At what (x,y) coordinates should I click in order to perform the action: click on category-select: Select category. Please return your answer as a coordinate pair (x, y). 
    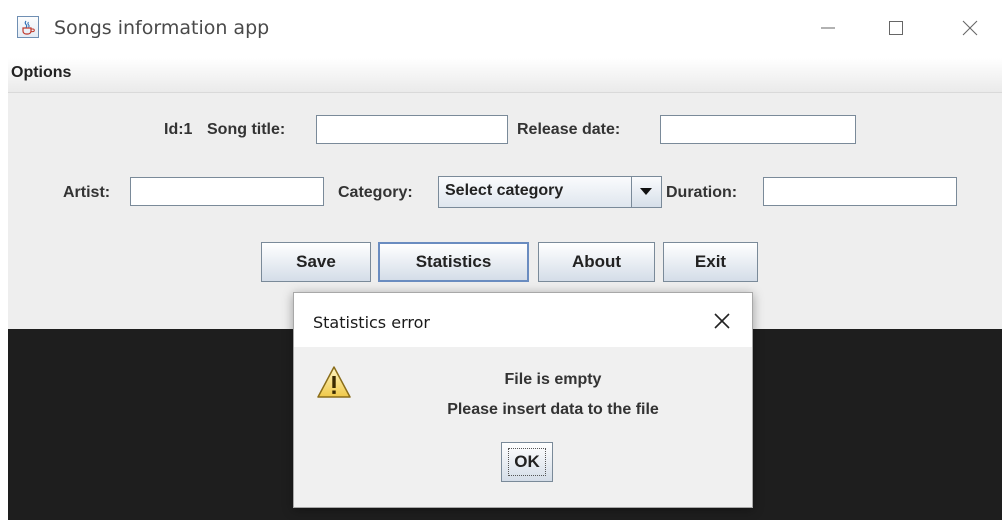
    Looking at the image, I should click on (550, 192).